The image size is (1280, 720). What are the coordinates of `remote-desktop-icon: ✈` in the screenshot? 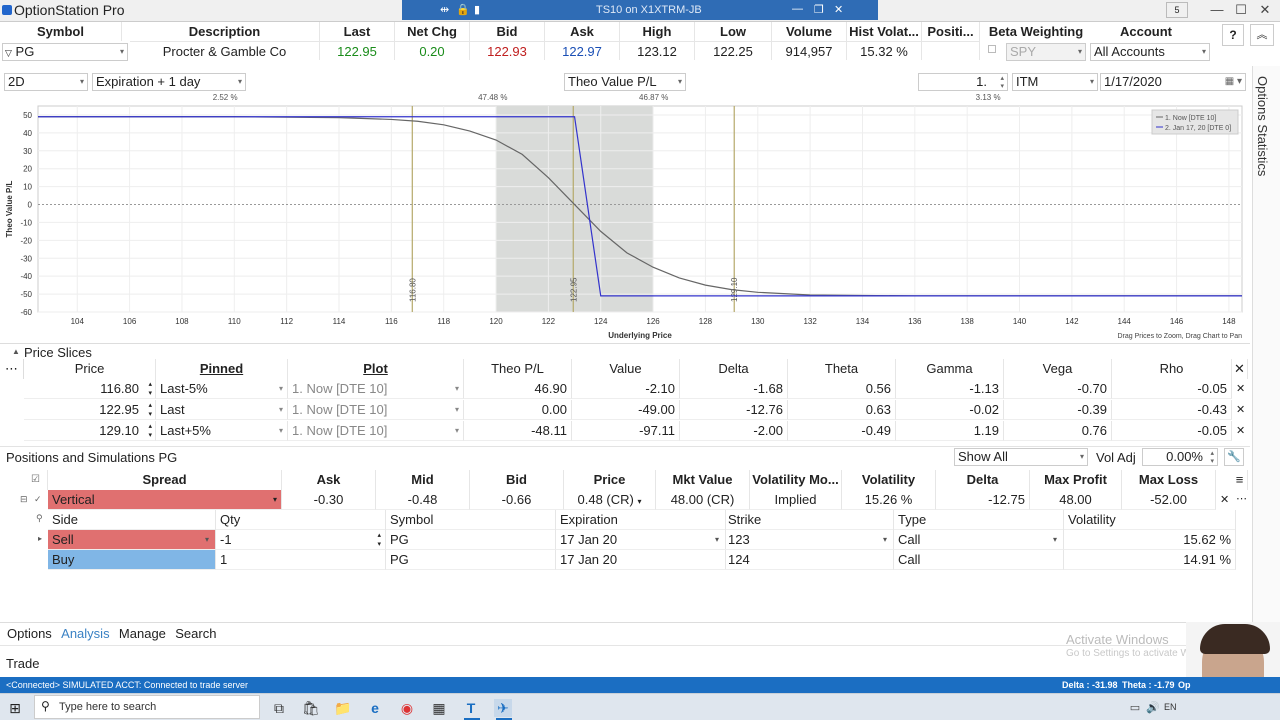 It's located at (503, 708).